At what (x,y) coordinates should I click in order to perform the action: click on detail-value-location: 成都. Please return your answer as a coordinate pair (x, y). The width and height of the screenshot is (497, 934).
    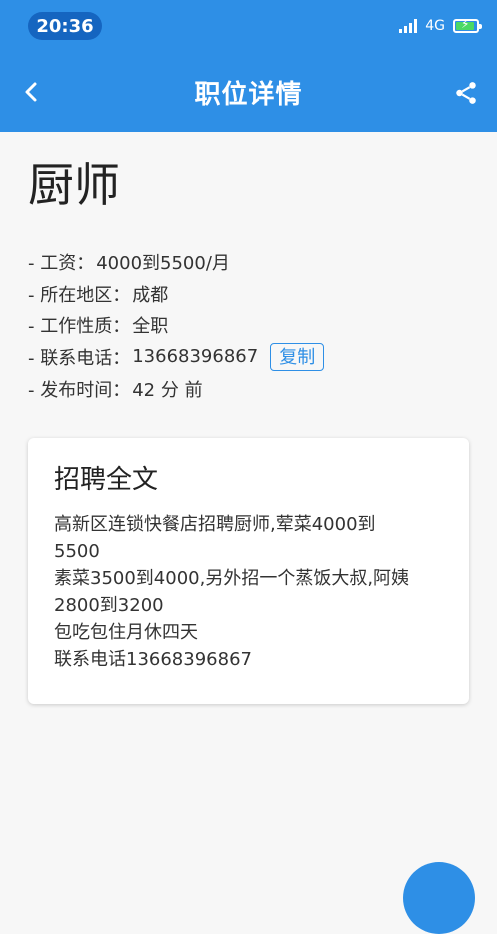
    Looking at the image, I should click on (150, 295).